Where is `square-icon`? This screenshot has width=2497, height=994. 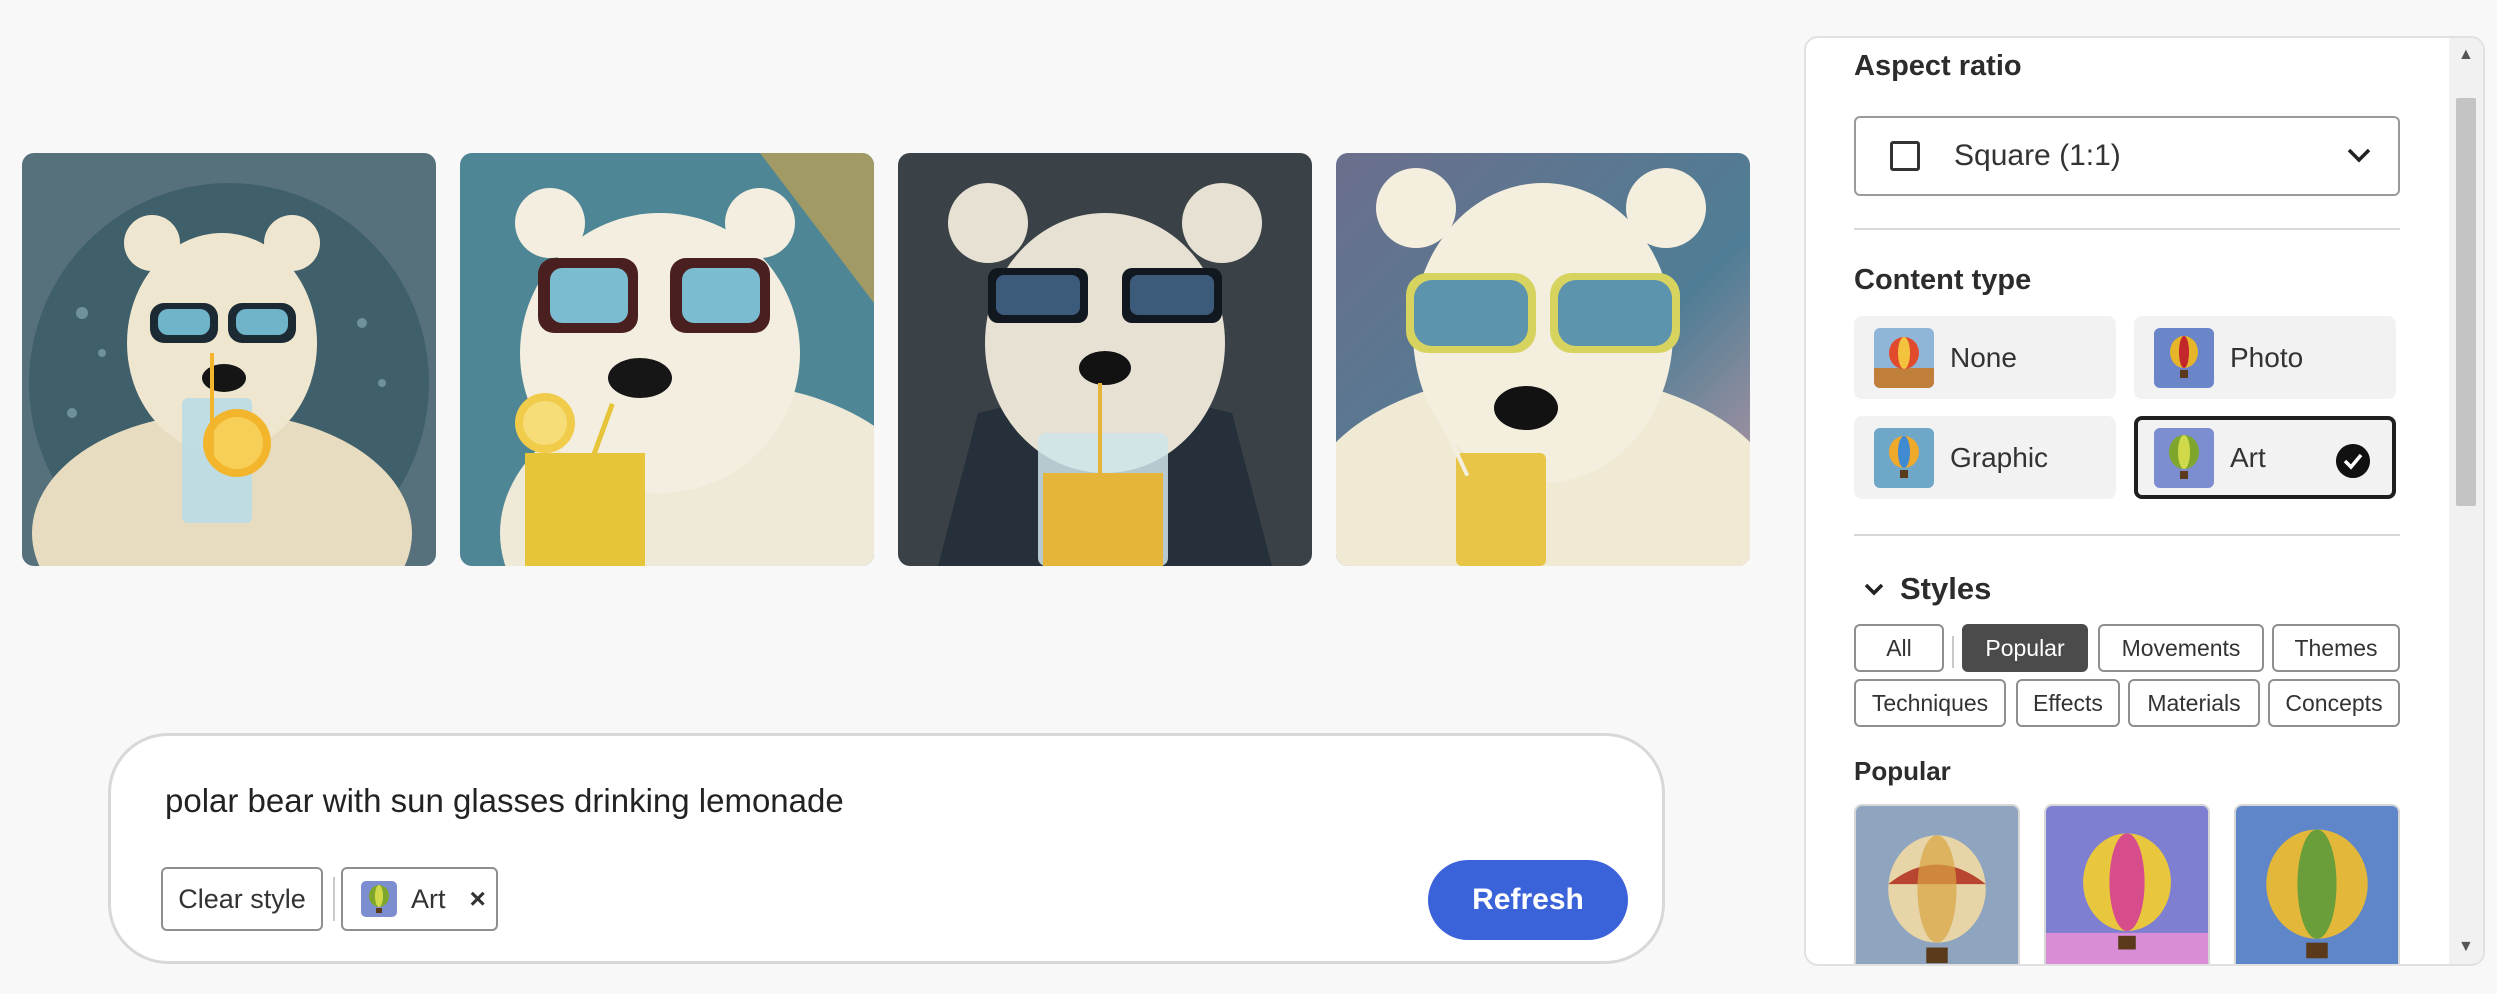
square-icon is located at coordinates (1905, 156).